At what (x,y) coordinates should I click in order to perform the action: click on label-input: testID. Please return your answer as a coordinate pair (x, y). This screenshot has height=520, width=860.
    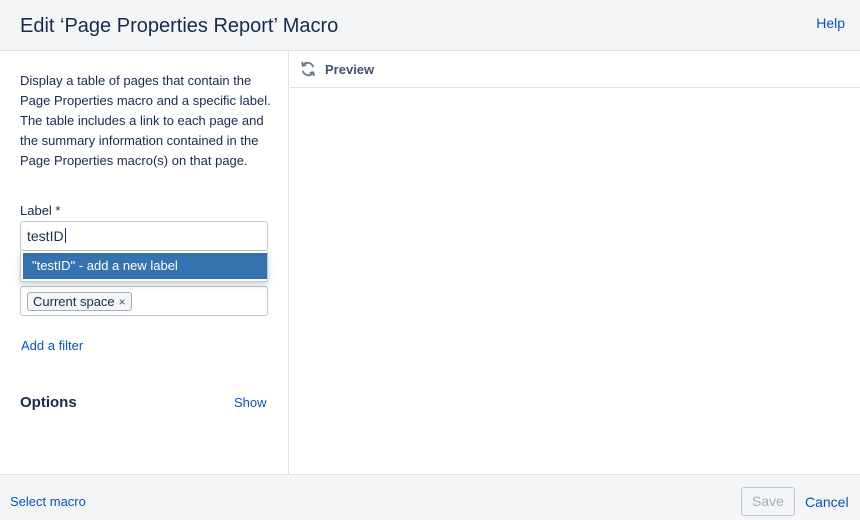
    Looking at the image, I should click on (144, 236).